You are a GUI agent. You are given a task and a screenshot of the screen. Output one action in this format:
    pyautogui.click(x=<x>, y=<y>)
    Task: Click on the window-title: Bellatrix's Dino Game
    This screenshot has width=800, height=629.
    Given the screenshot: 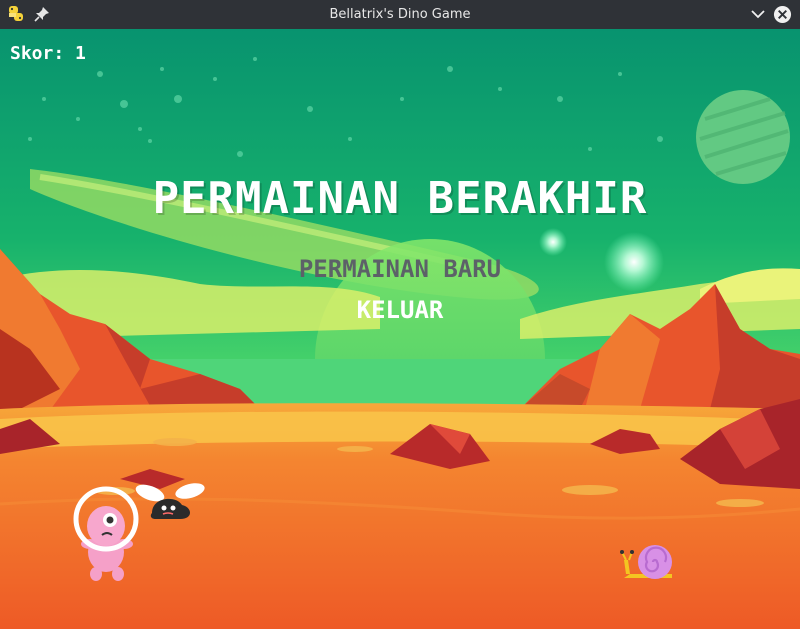 What is the action you would take?
    pyautogui.click(x=400, y=14)
    